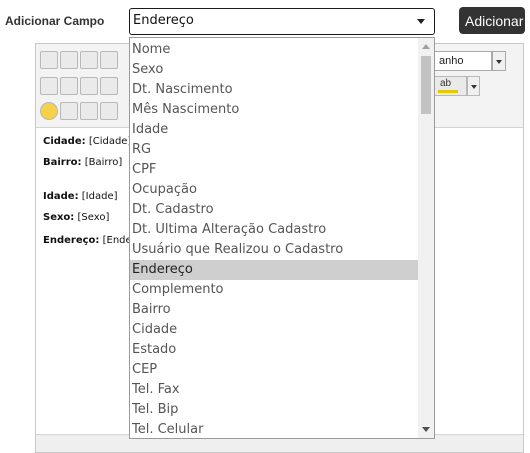 The image size is (530, 453). What do you see at coordinates (71, 240) in the screenshot?
I see `content-label: Endereço:` at bounding box center [71, 240].